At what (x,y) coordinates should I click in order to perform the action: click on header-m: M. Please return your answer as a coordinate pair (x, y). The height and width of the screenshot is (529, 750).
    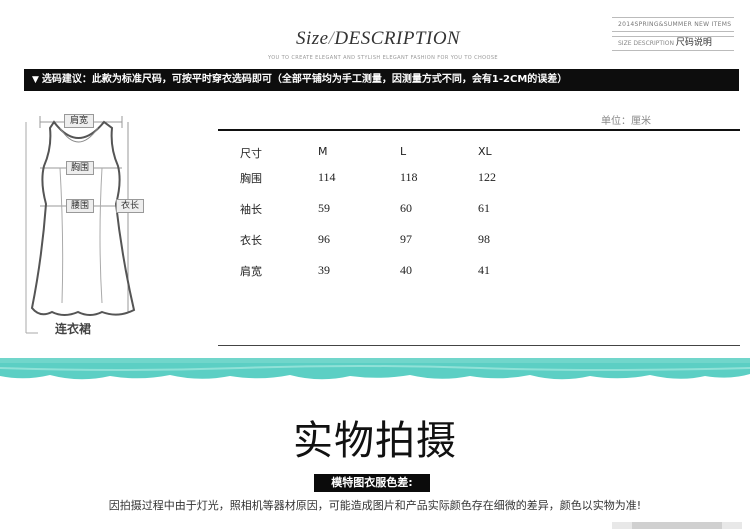
    Looking at the image, I should click on (323, 151).